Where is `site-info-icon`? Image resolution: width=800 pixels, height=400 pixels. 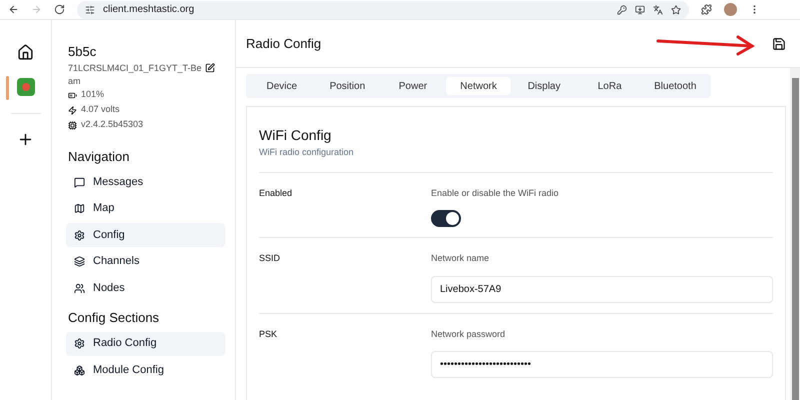 site-info-icon is located at coordinates (90, 9).